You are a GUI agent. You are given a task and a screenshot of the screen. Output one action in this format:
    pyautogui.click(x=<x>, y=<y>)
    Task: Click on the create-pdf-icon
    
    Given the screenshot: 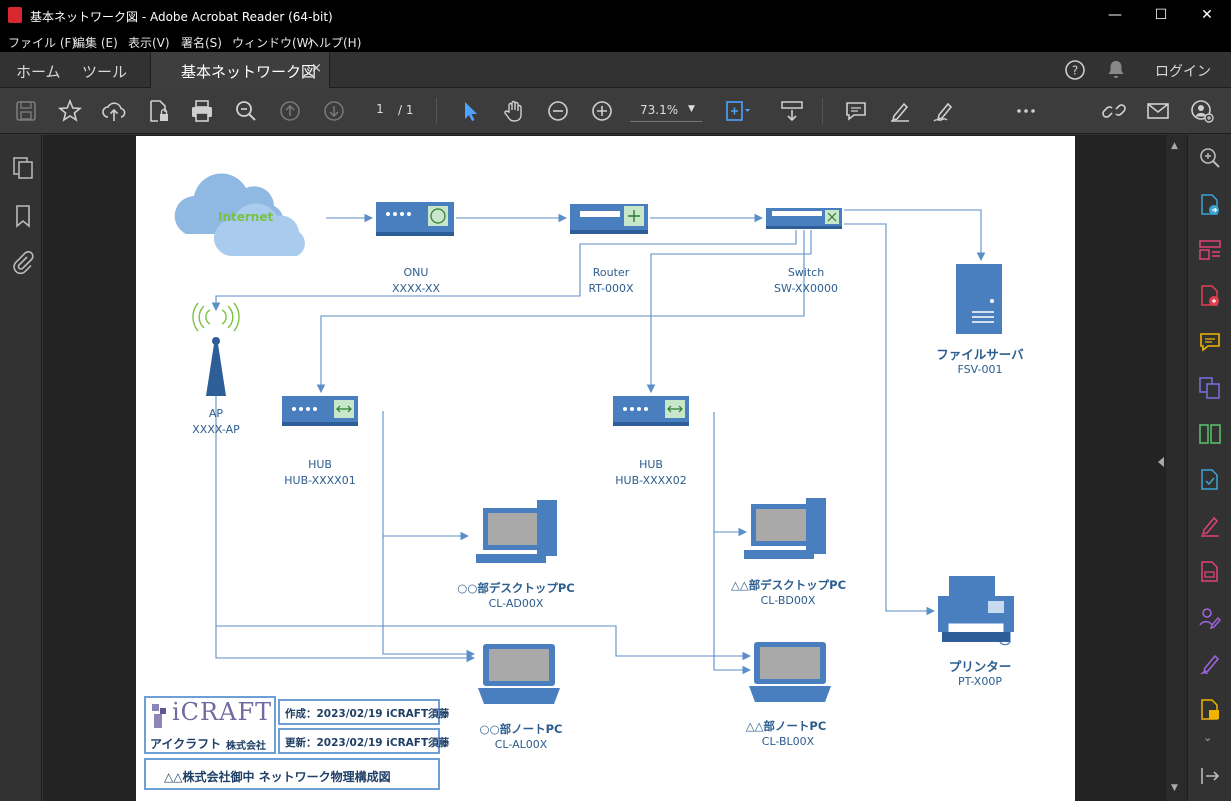 What is the action you would take?
    pyautogui.click(x=1210, y=296)
    